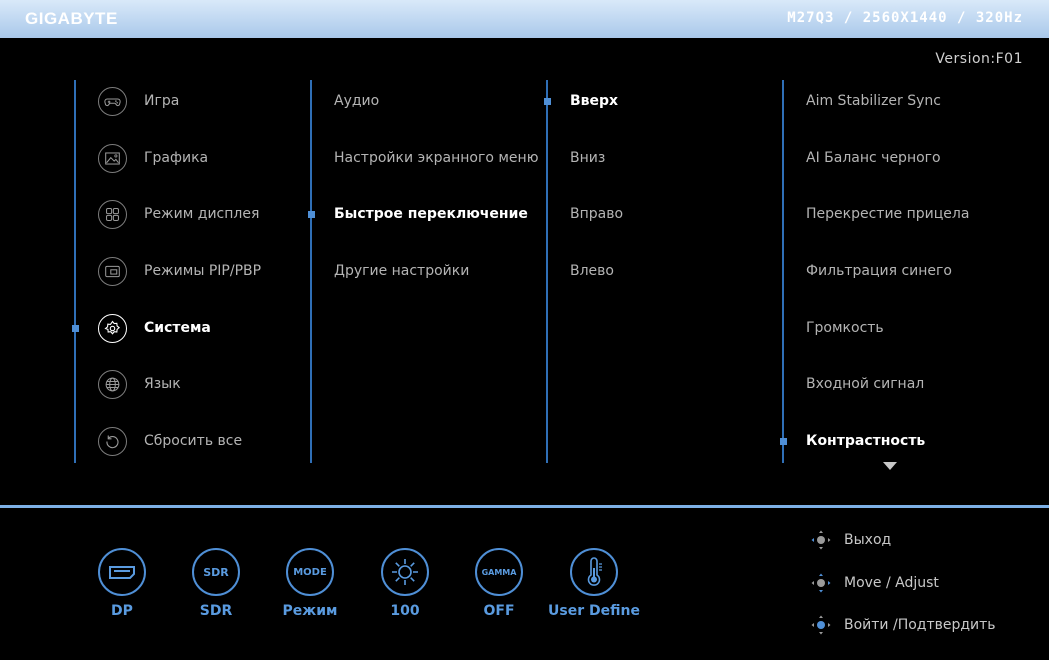  I want to click on firmware-version: Version:F01, so click(979, 59).